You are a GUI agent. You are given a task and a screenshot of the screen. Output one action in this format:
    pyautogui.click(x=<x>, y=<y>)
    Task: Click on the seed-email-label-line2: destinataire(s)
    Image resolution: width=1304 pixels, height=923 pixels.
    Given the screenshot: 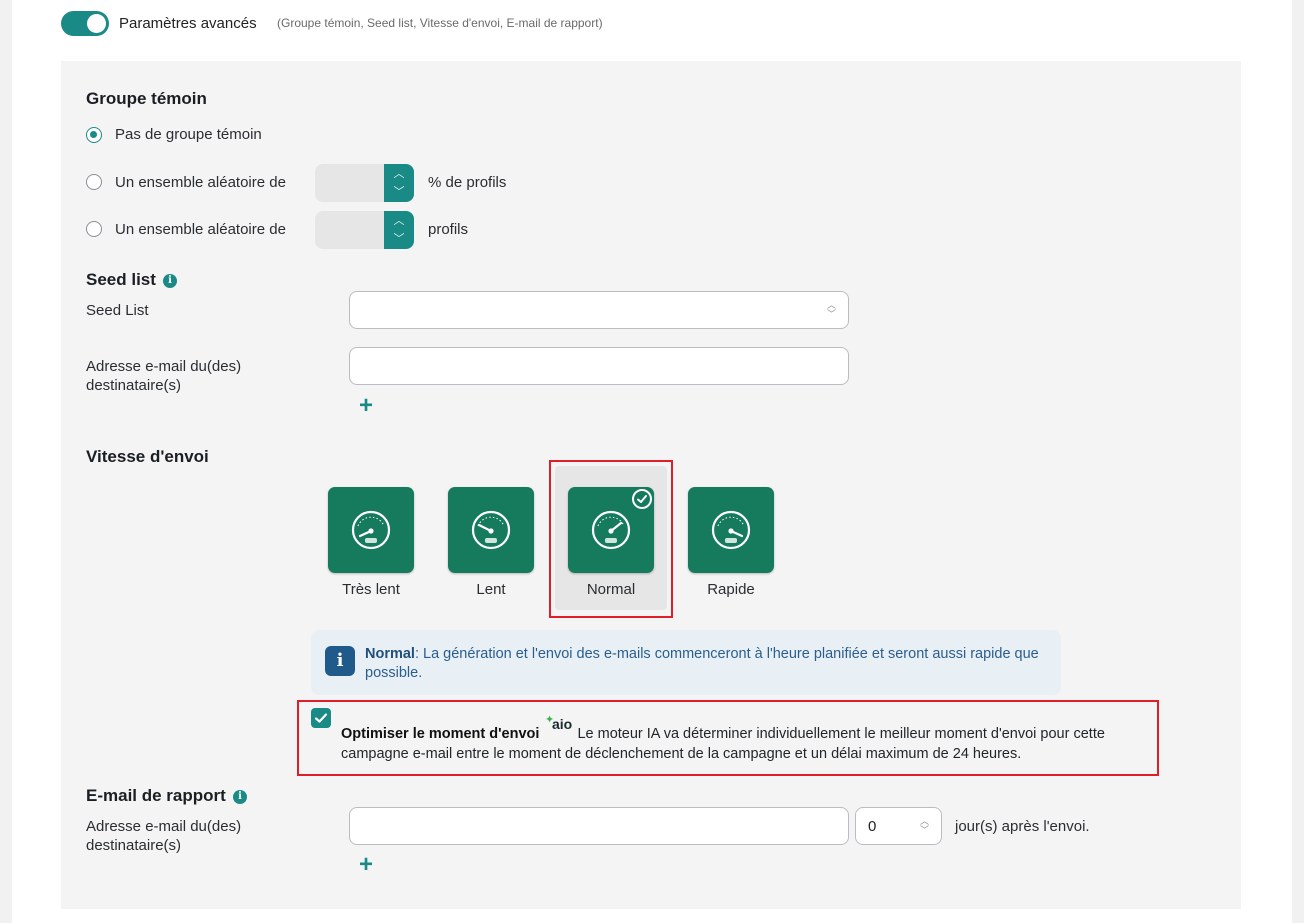 What is the action you would take?
    pyautogui.click(x=134, y=385)
    